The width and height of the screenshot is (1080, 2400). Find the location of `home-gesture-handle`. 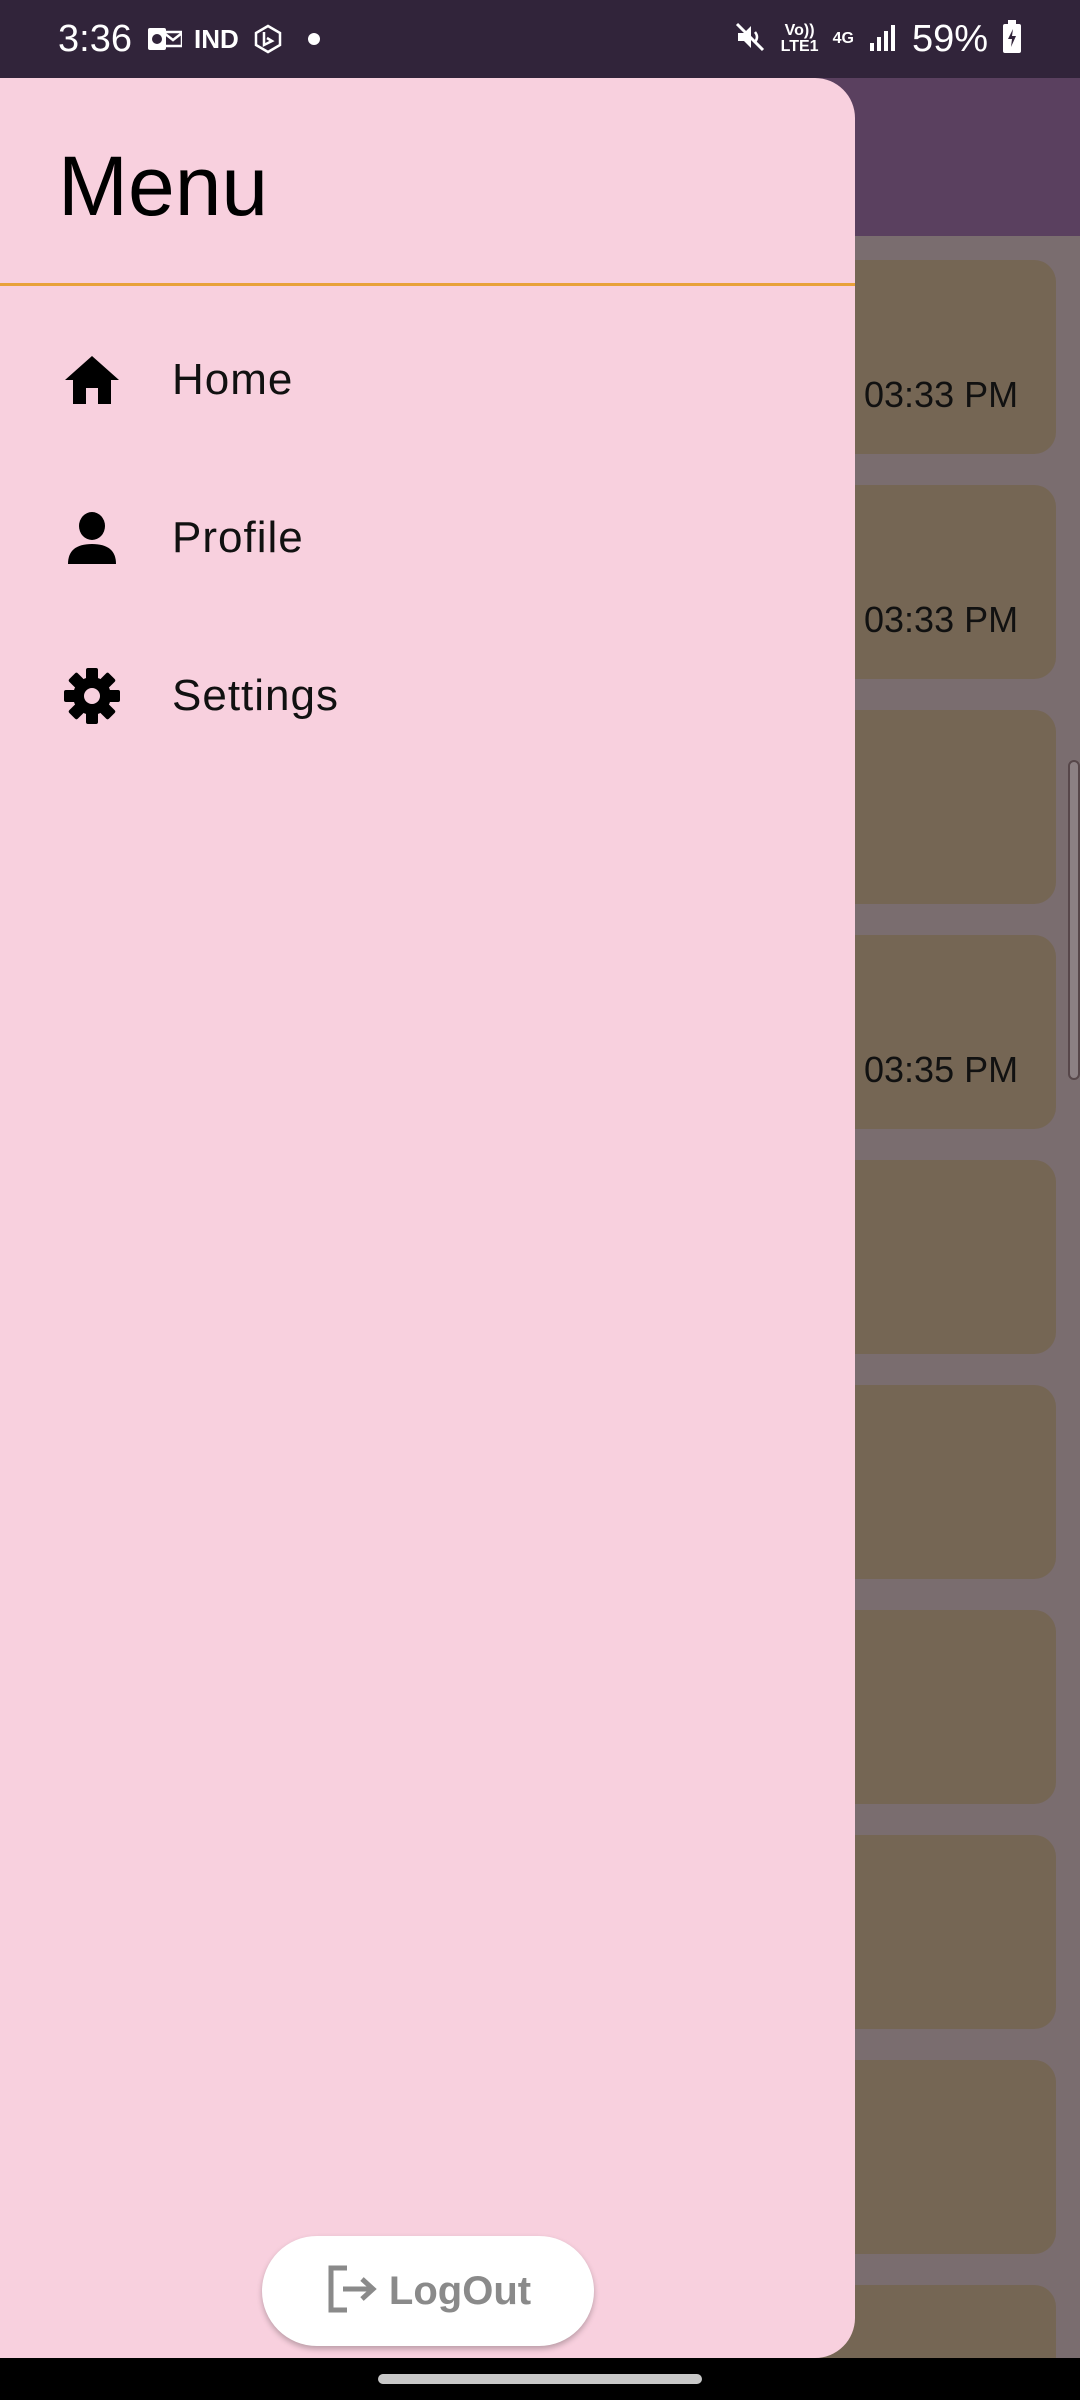

home-gesture-handle is located at coordinates (540, 2379).